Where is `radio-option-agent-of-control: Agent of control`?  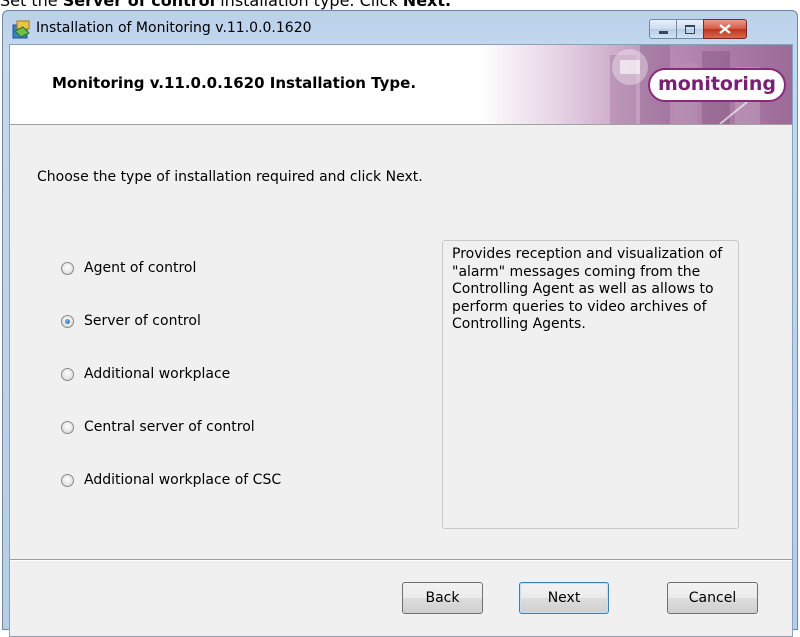 radio-option-agent-of-control: Agent of control is located at coordinates (128, 268).